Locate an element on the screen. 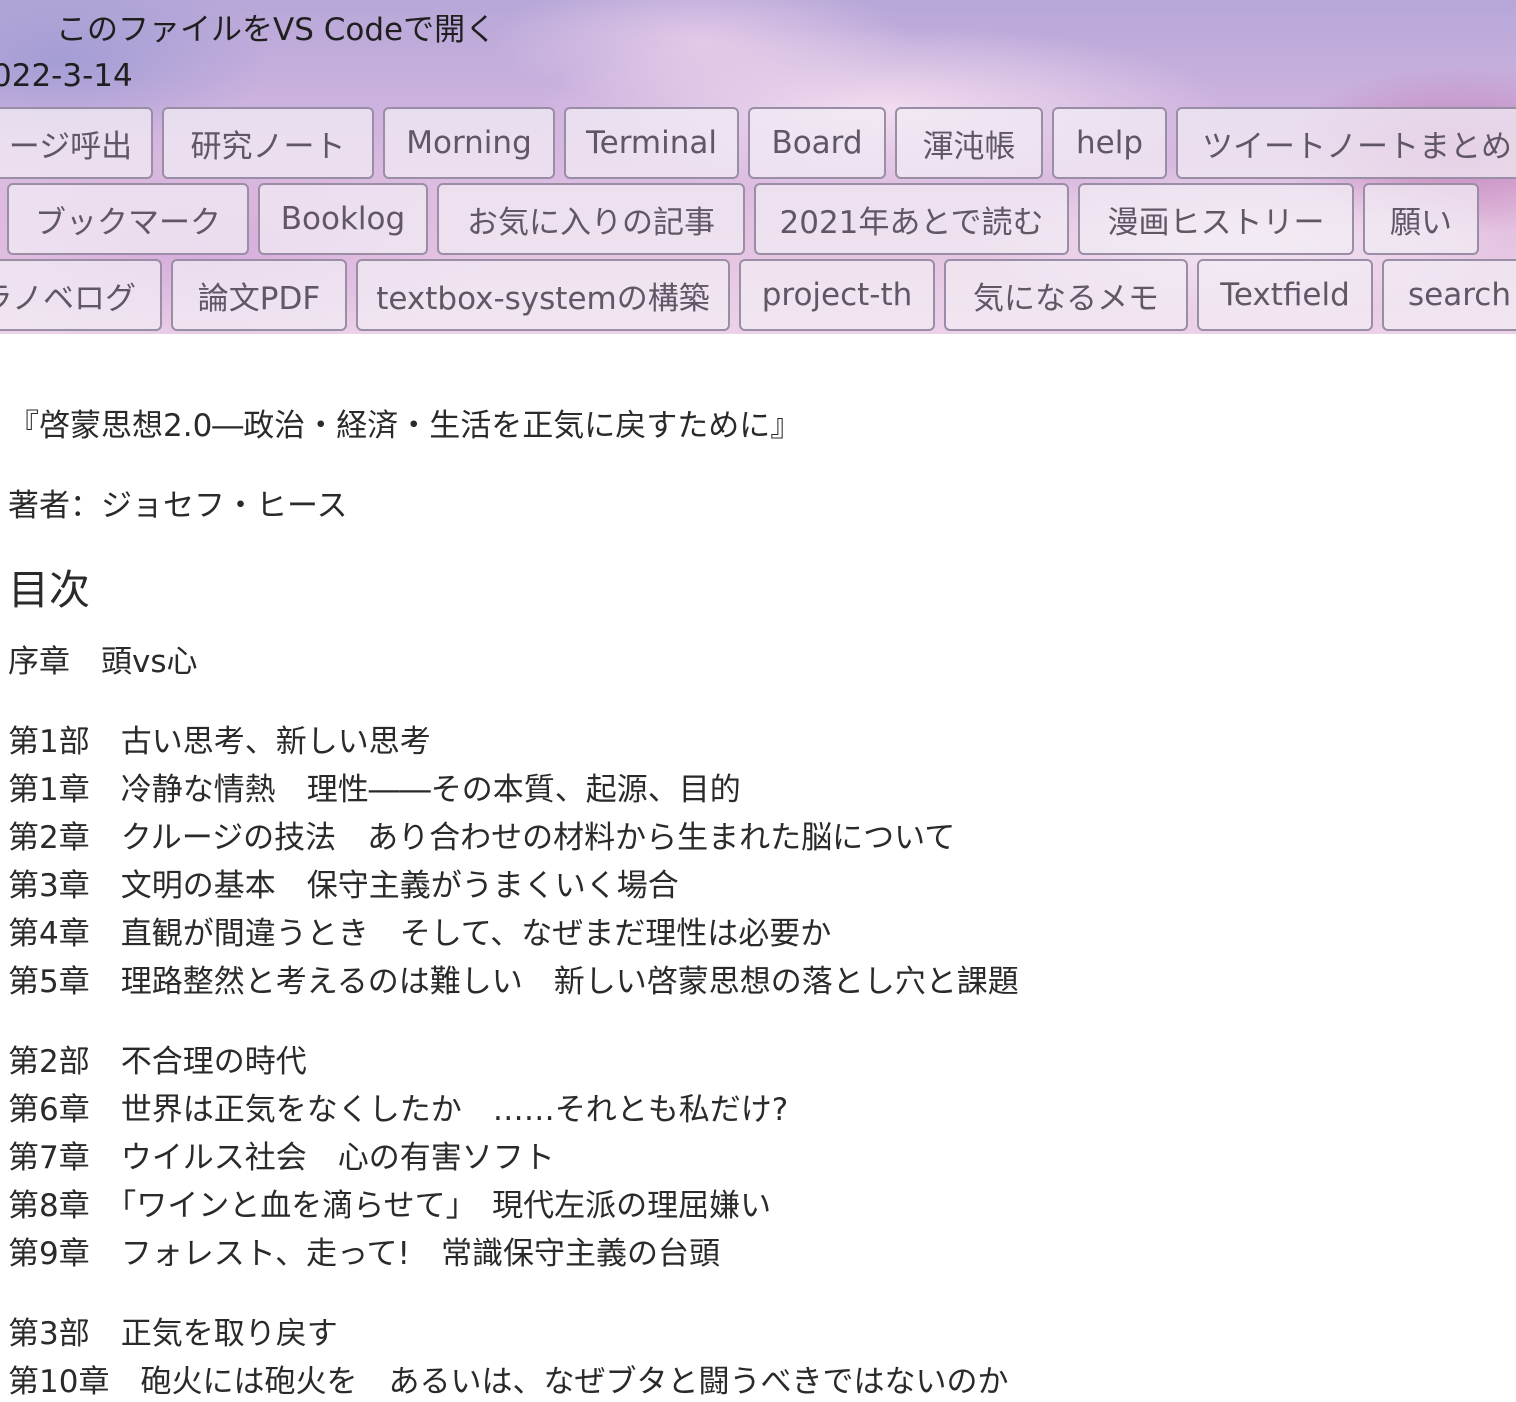 The width and height of the screenshot is (1516, 1402). nav-favorite-articles-button: お気に入りの記事 is located at coordinates (591, 219).